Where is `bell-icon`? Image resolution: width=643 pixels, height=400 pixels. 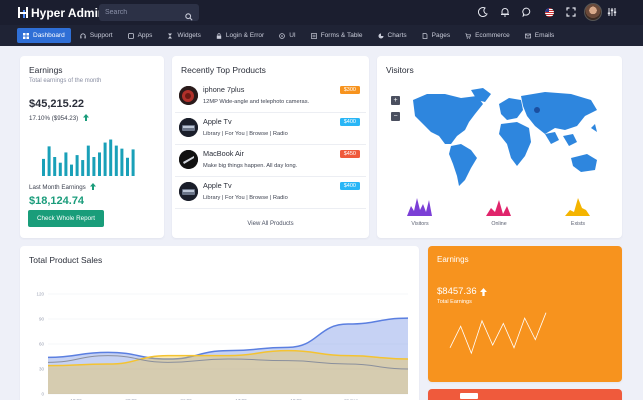
bell-icon is located at coordinates (505, 12).